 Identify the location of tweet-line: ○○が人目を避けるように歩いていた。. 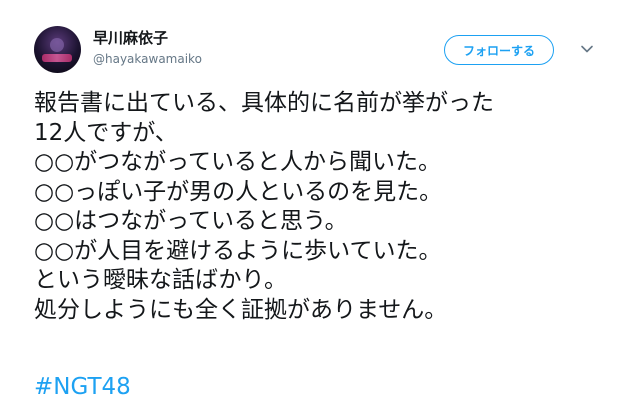
(238, 250).